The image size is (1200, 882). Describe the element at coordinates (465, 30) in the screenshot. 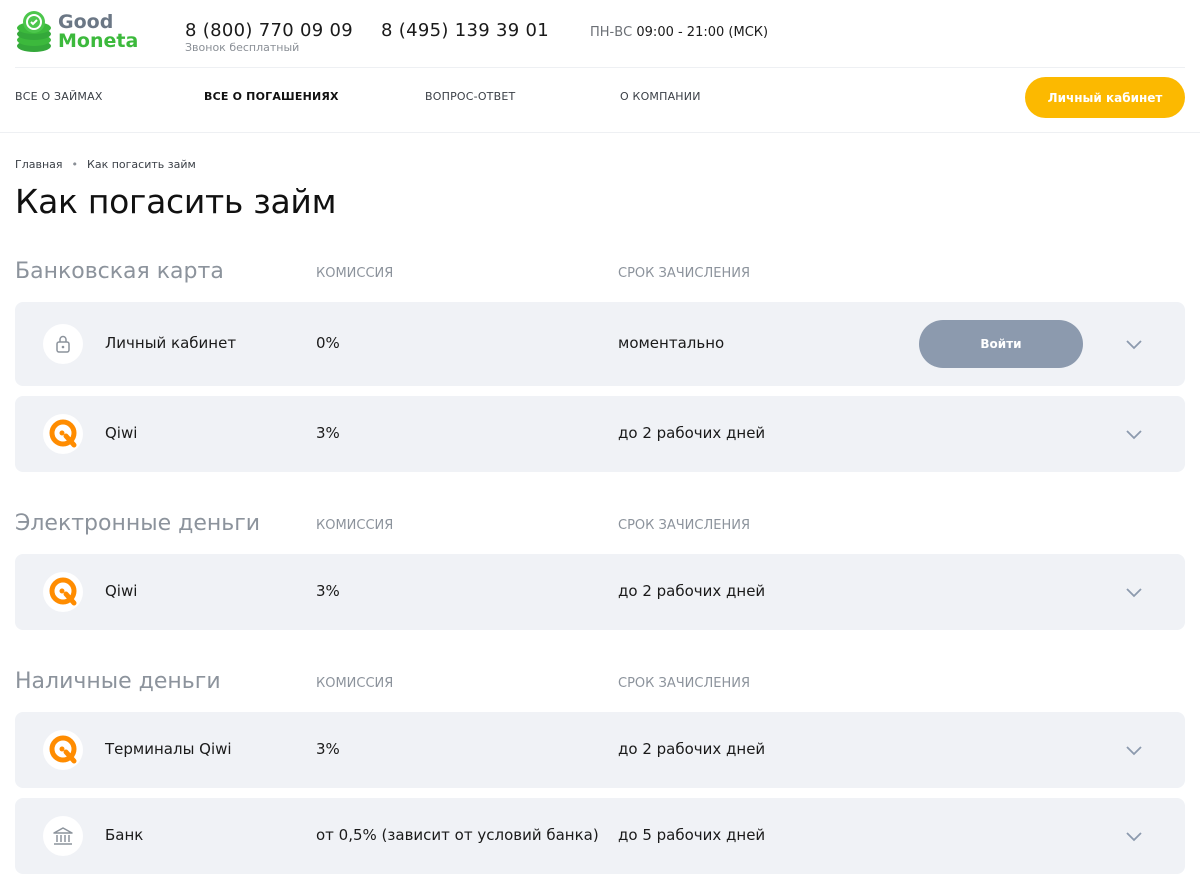

I see `phone-moscow: 8 (495) 139 39 01` at that location.